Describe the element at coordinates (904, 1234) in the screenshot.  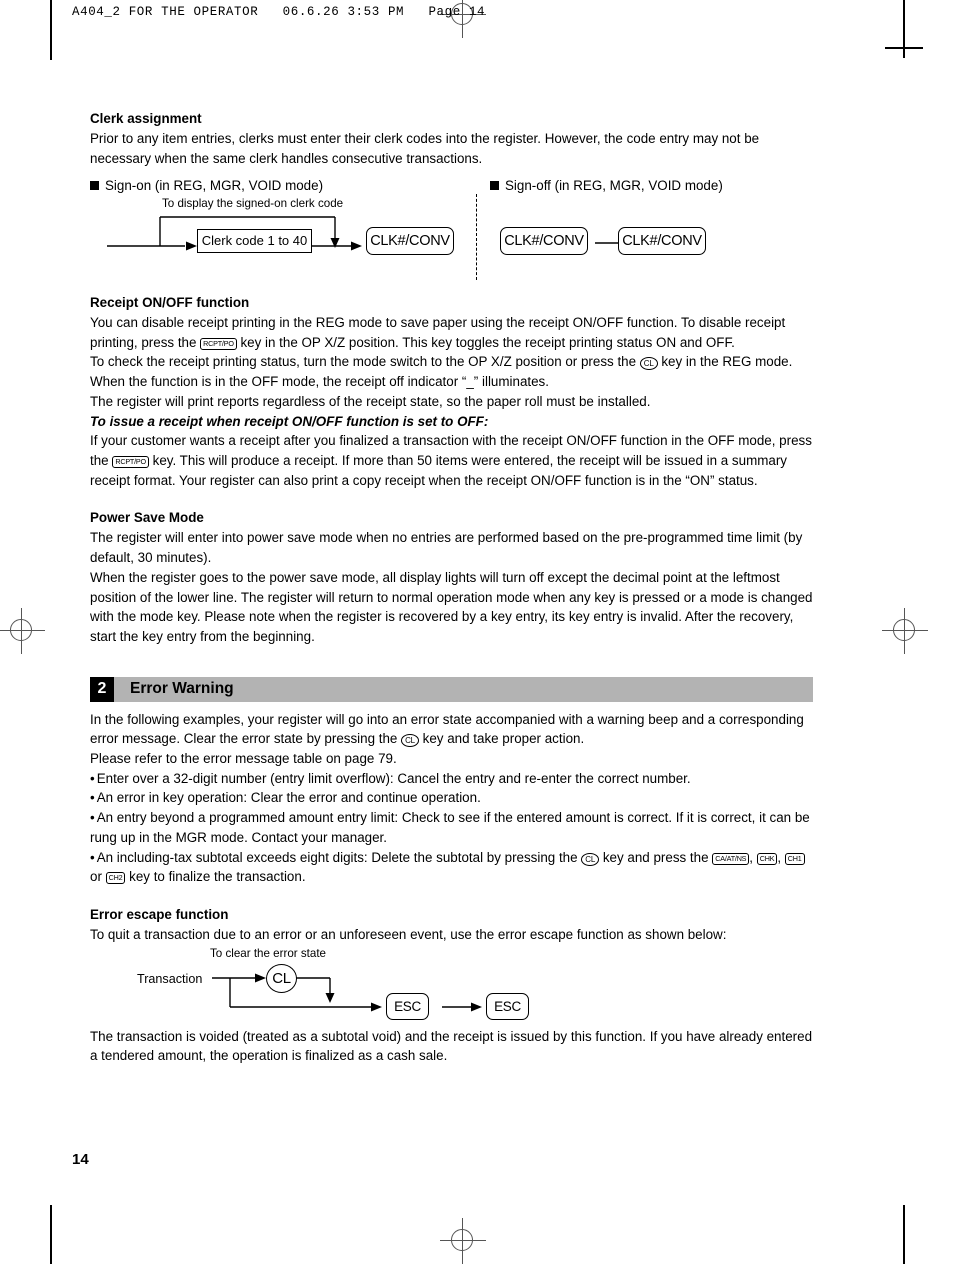
I see `crop-mark-bottom-right` at that location.